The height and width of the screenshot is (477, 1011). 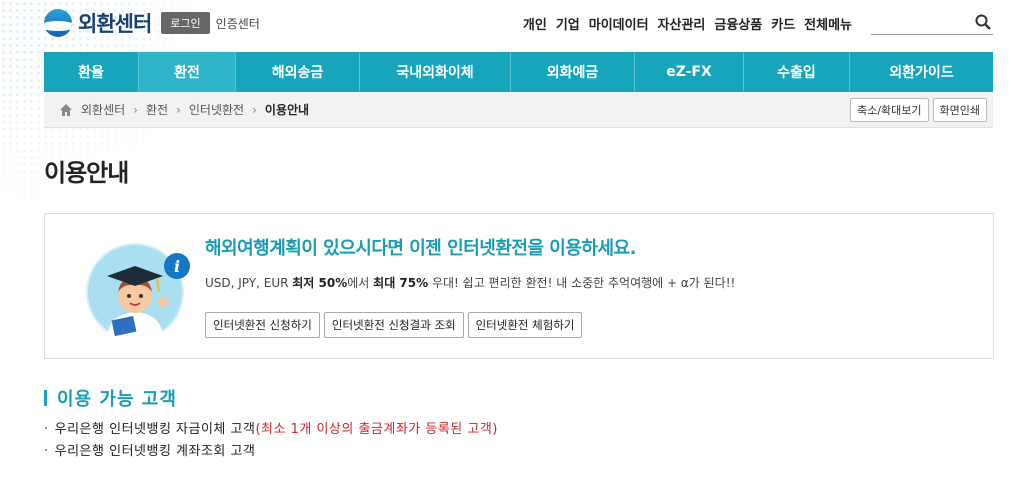 I want to click on main-nav: 환율 환전 해외송금 국내외화이체 외화예금 eZ-FX 수출입 외환가이드, so click(x=518, y=72).